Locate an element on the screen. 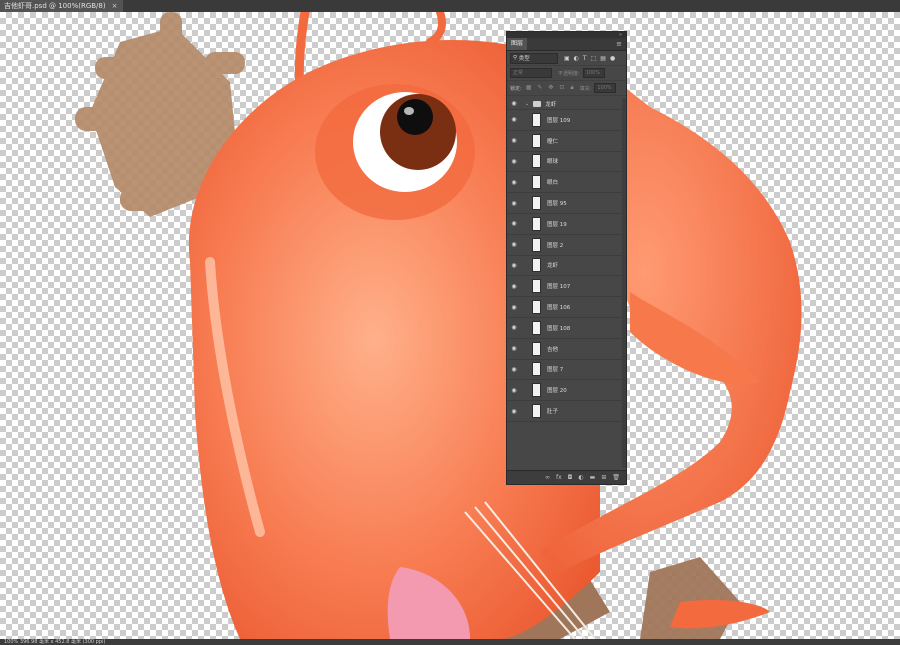 Image resolution: width=900 pixels, height=645 pixels. lock-transparency-icon: ▦ is located at coordinates (529, 88).